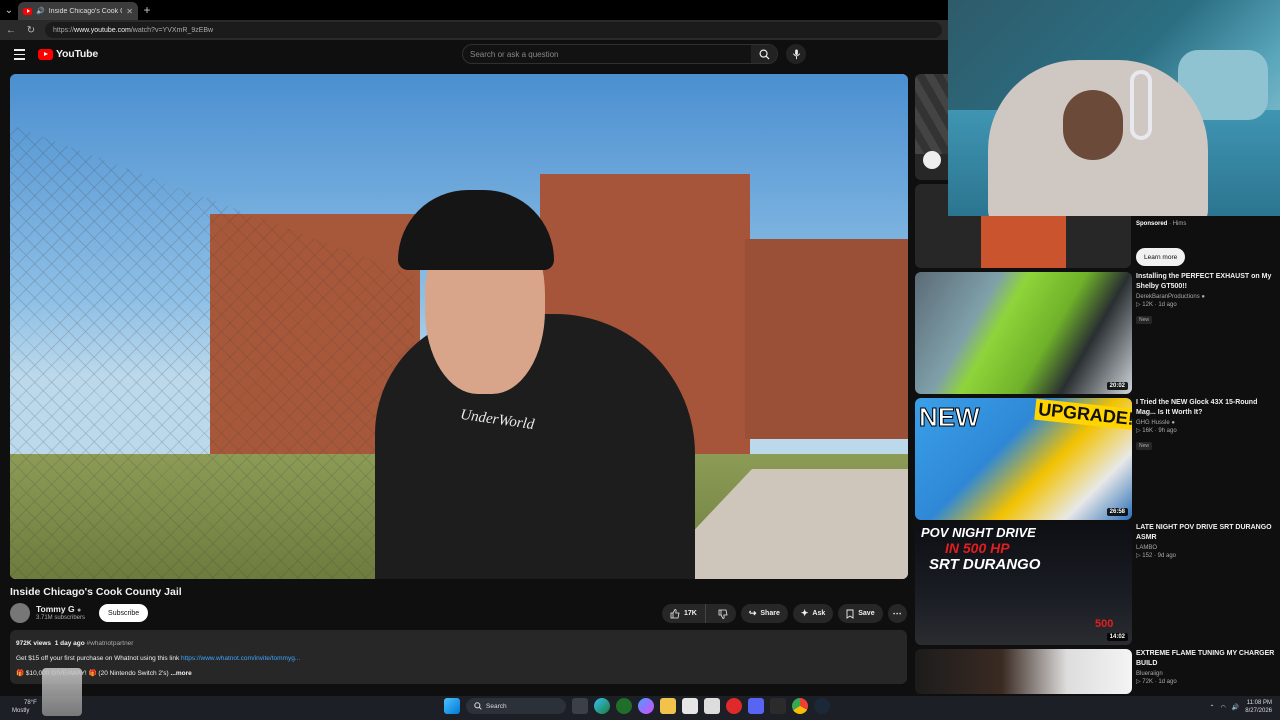 This screenshot has width=1280, height=720. What do you see at coordinates (1206, 659) in the screenshot?
I see `video-title: EXTREME FLAME TUNING MY CHARGER BUILD` at bounding box center [1206, 659].